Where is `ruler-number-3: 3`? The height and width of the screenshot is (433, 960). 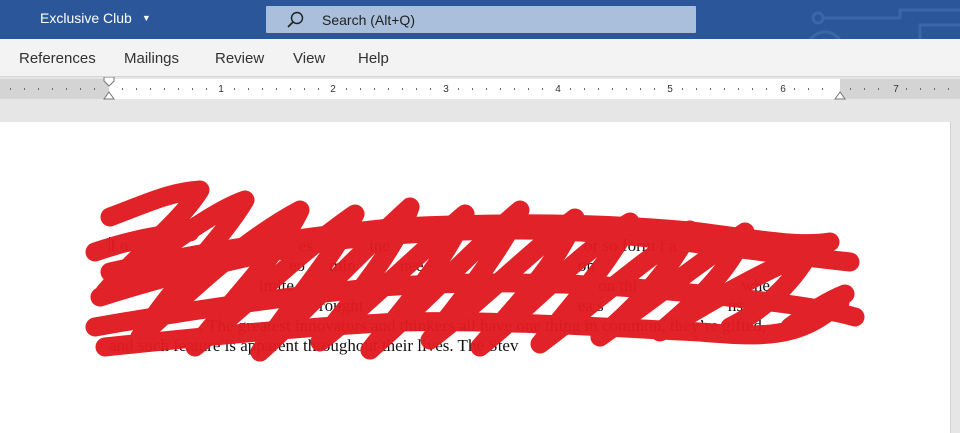 ruler-number-3: 3 is located at coordinates (446, 89).